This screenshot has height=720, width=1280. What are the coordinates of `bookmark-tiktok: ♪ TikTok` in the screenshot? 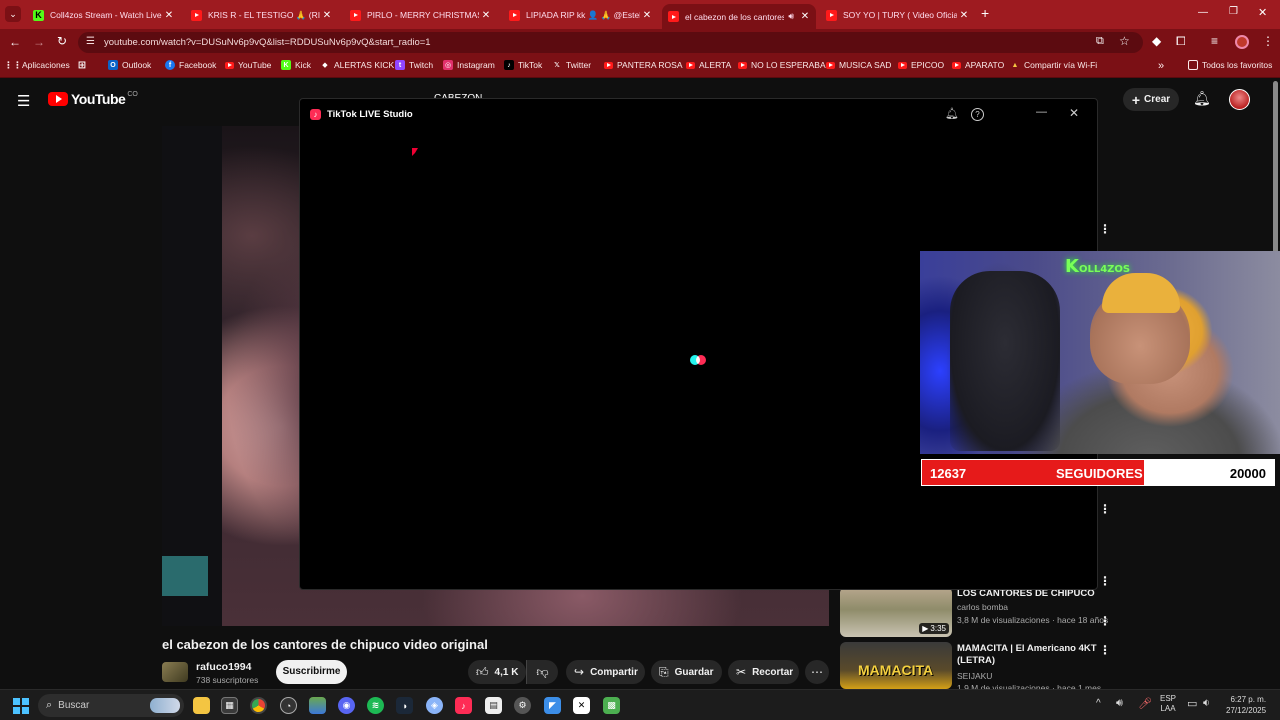 It's located at (523, 65).